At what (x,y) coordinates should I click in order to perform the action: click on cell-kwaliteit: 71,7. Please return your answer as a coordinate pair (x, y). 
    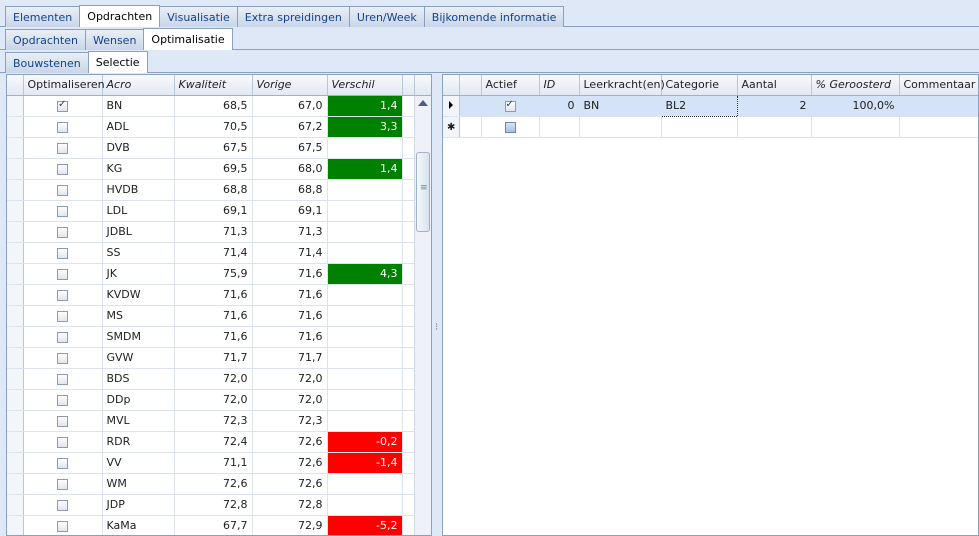
    Looking at the image, I should click on (213, 358).